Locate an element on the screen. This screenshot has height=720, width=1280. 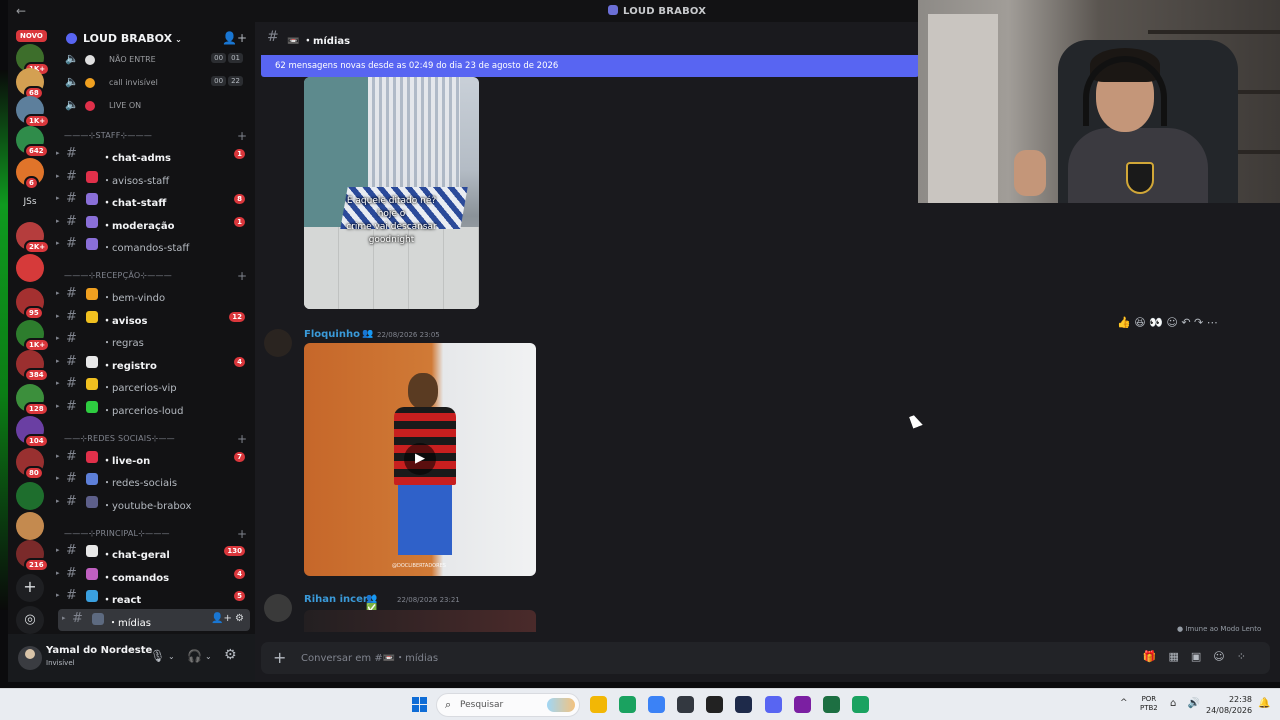
channel-chat-adms: ▸ # ・chat-adms 1 is located at coordinates (153, 155).